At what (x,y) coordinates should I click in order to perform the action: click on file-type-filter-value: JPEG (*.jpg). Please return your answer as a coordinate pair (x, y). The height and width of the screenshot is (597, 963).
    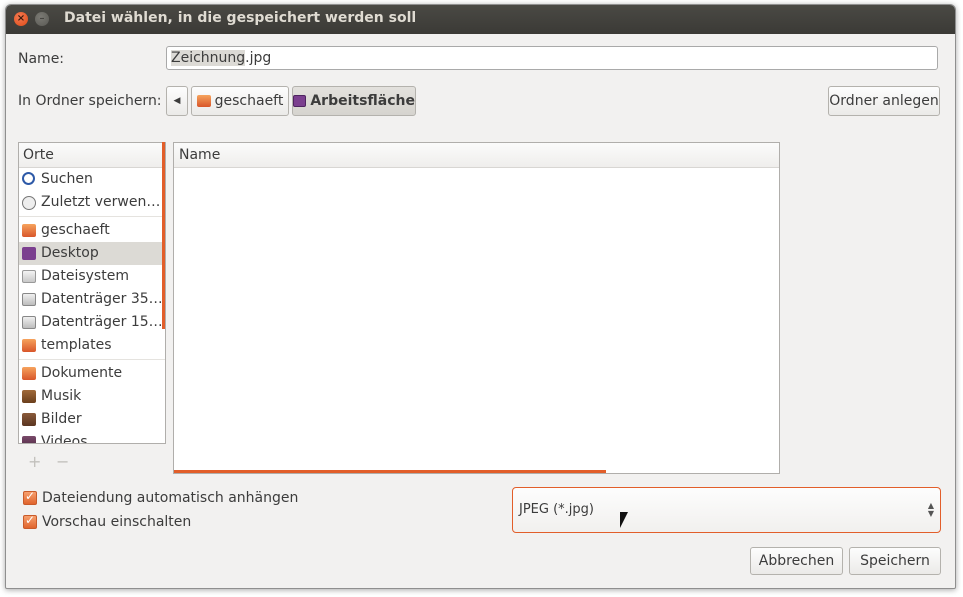
    Looking at the image, I should click on (556, 509).